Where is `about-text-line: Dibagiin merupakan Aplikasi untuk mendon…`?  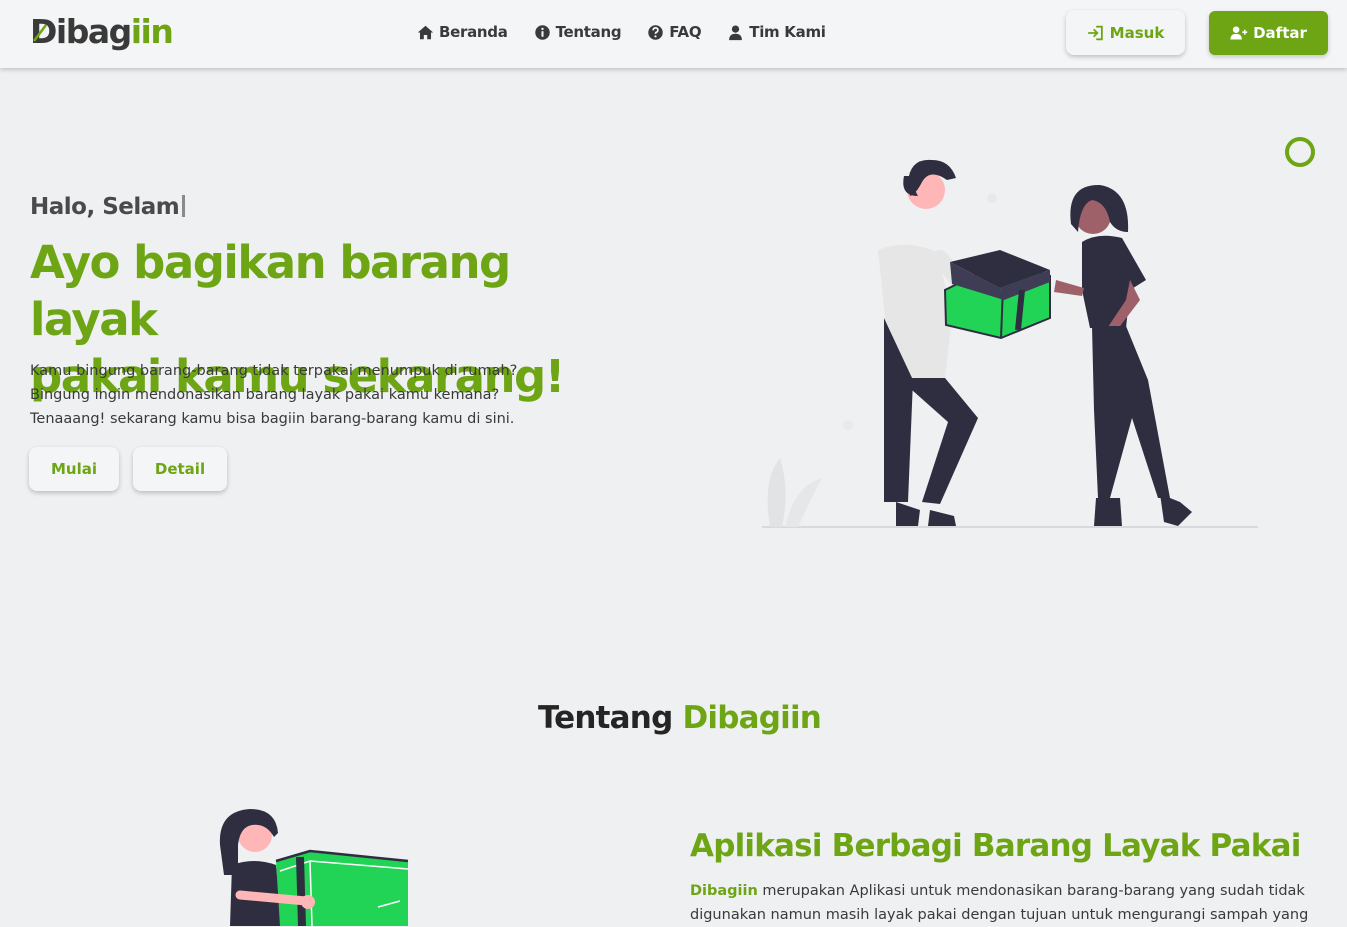
about-text-line: Dibagiin merupakan Aplikasi untuk mendon… is located at coordinates (1010, 891).